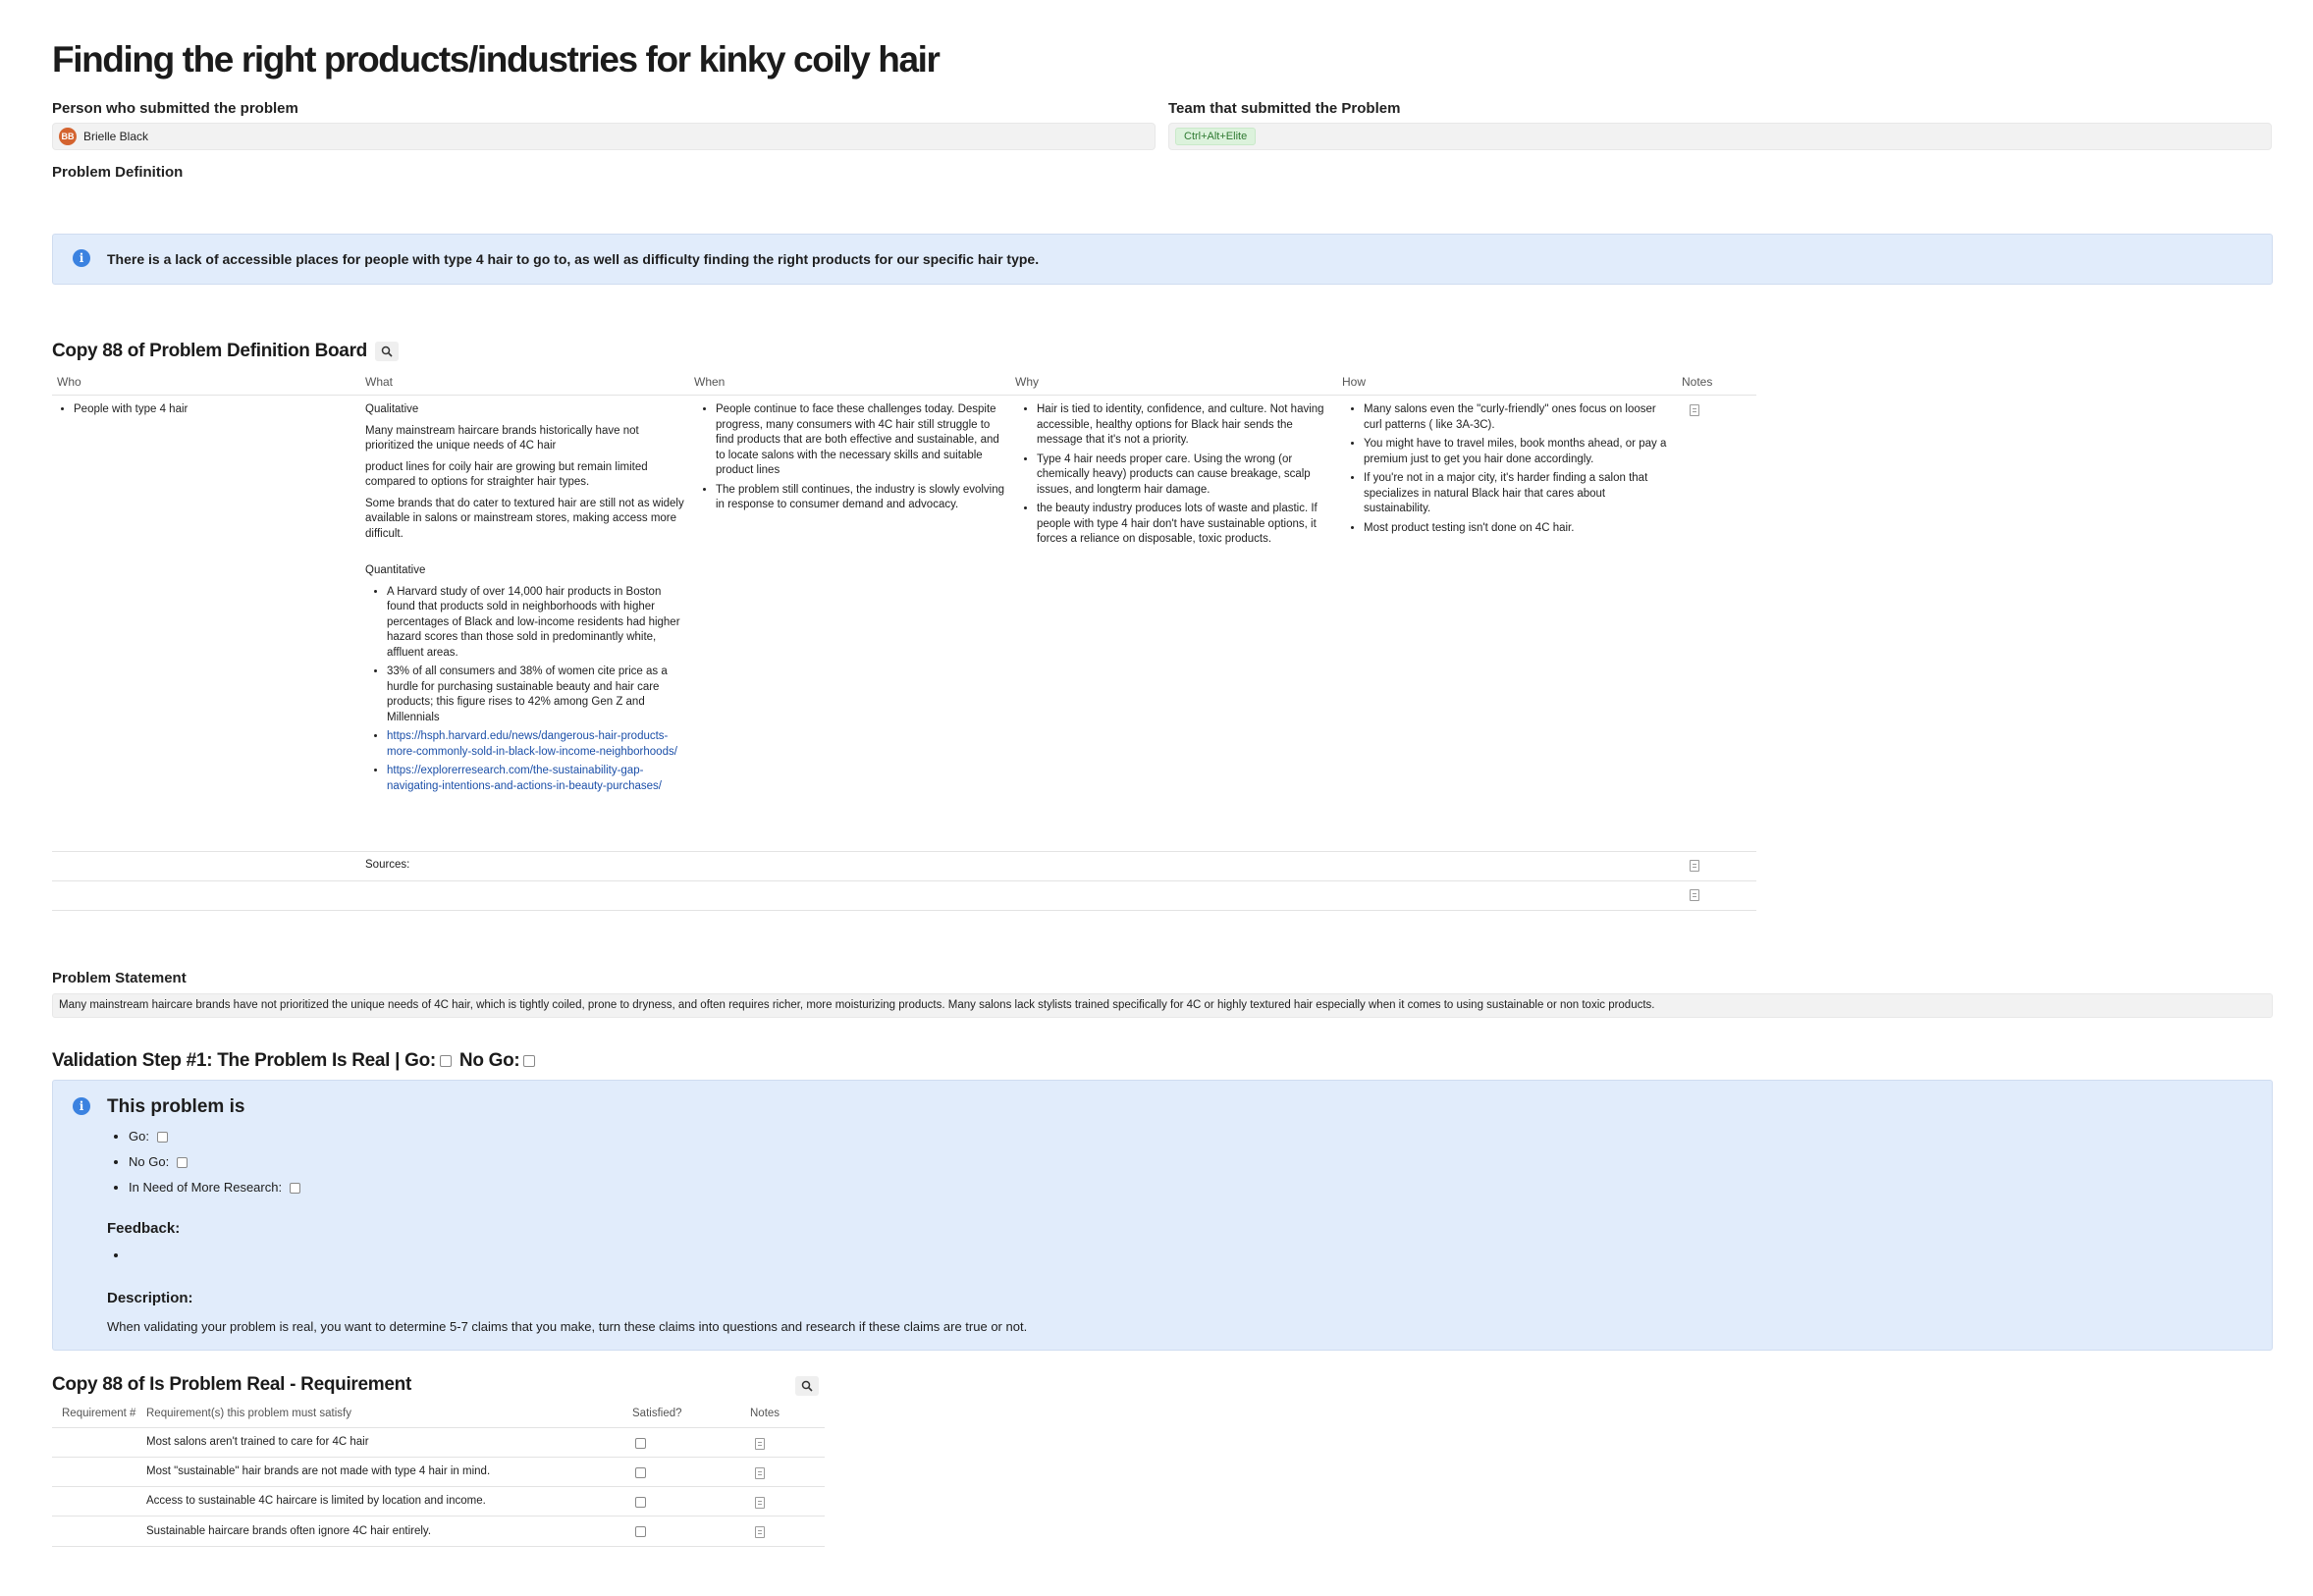  Describe the element at coordinates (1027, 382) in the screenshot. I see `col-why: Why` at that location.